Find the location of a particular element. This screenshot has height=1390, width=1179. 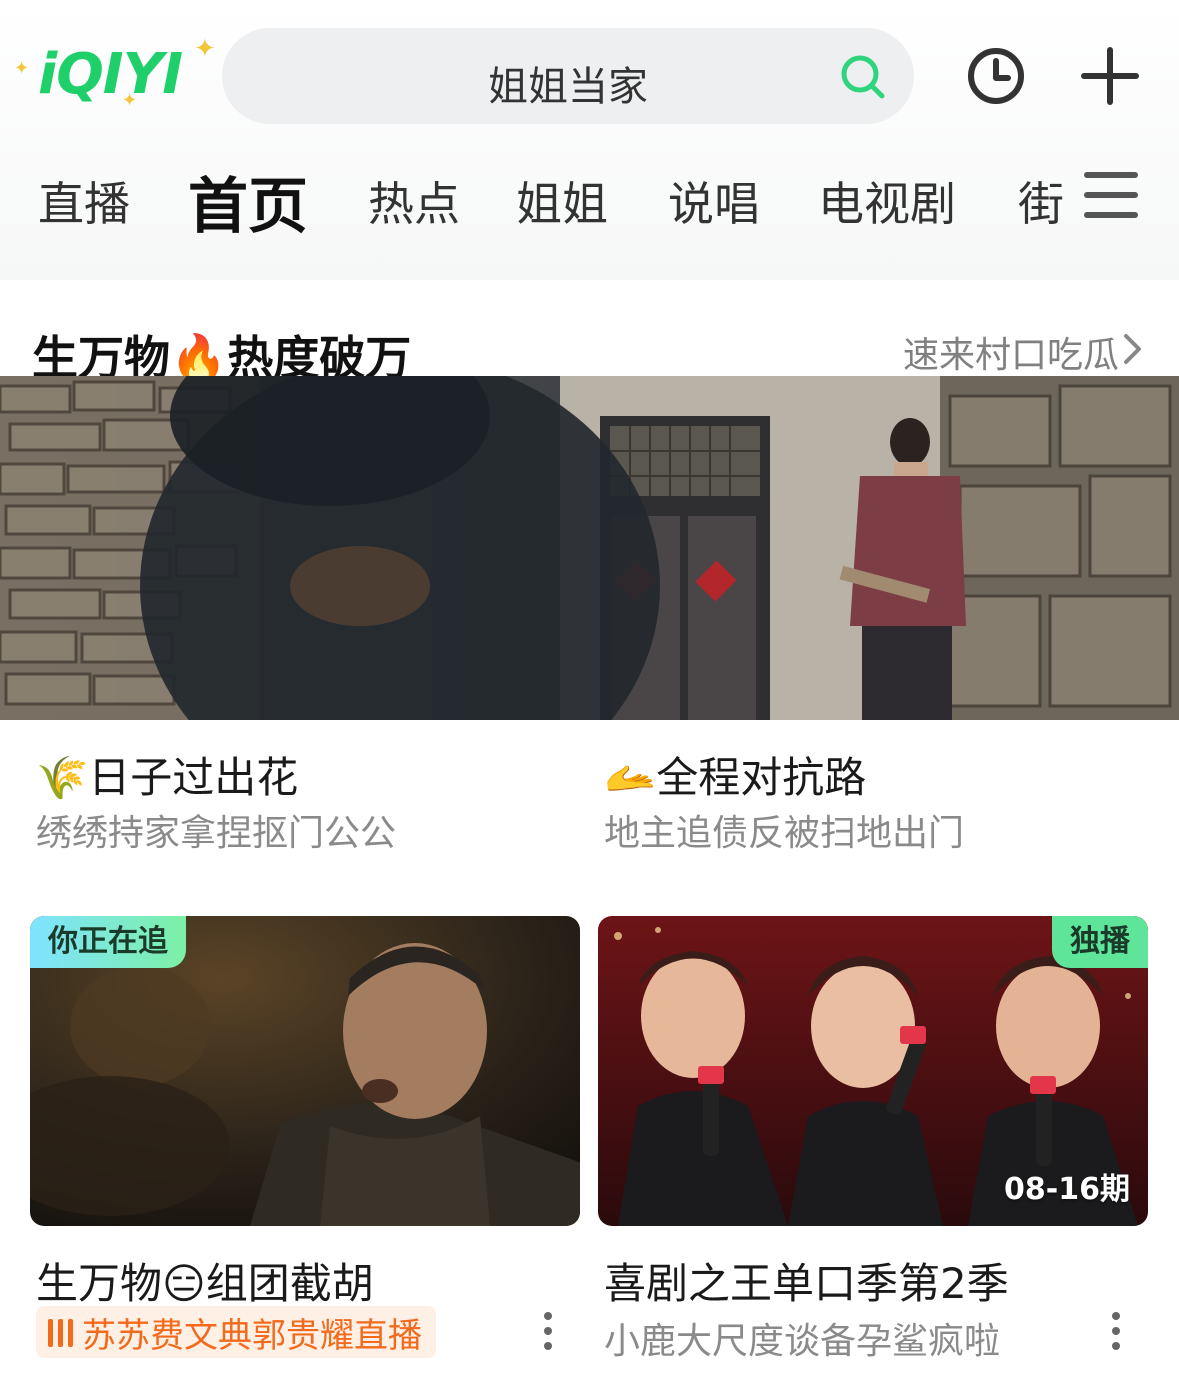

video-card-2: 独播 08-16期 is located at coordinates (873, 1071).